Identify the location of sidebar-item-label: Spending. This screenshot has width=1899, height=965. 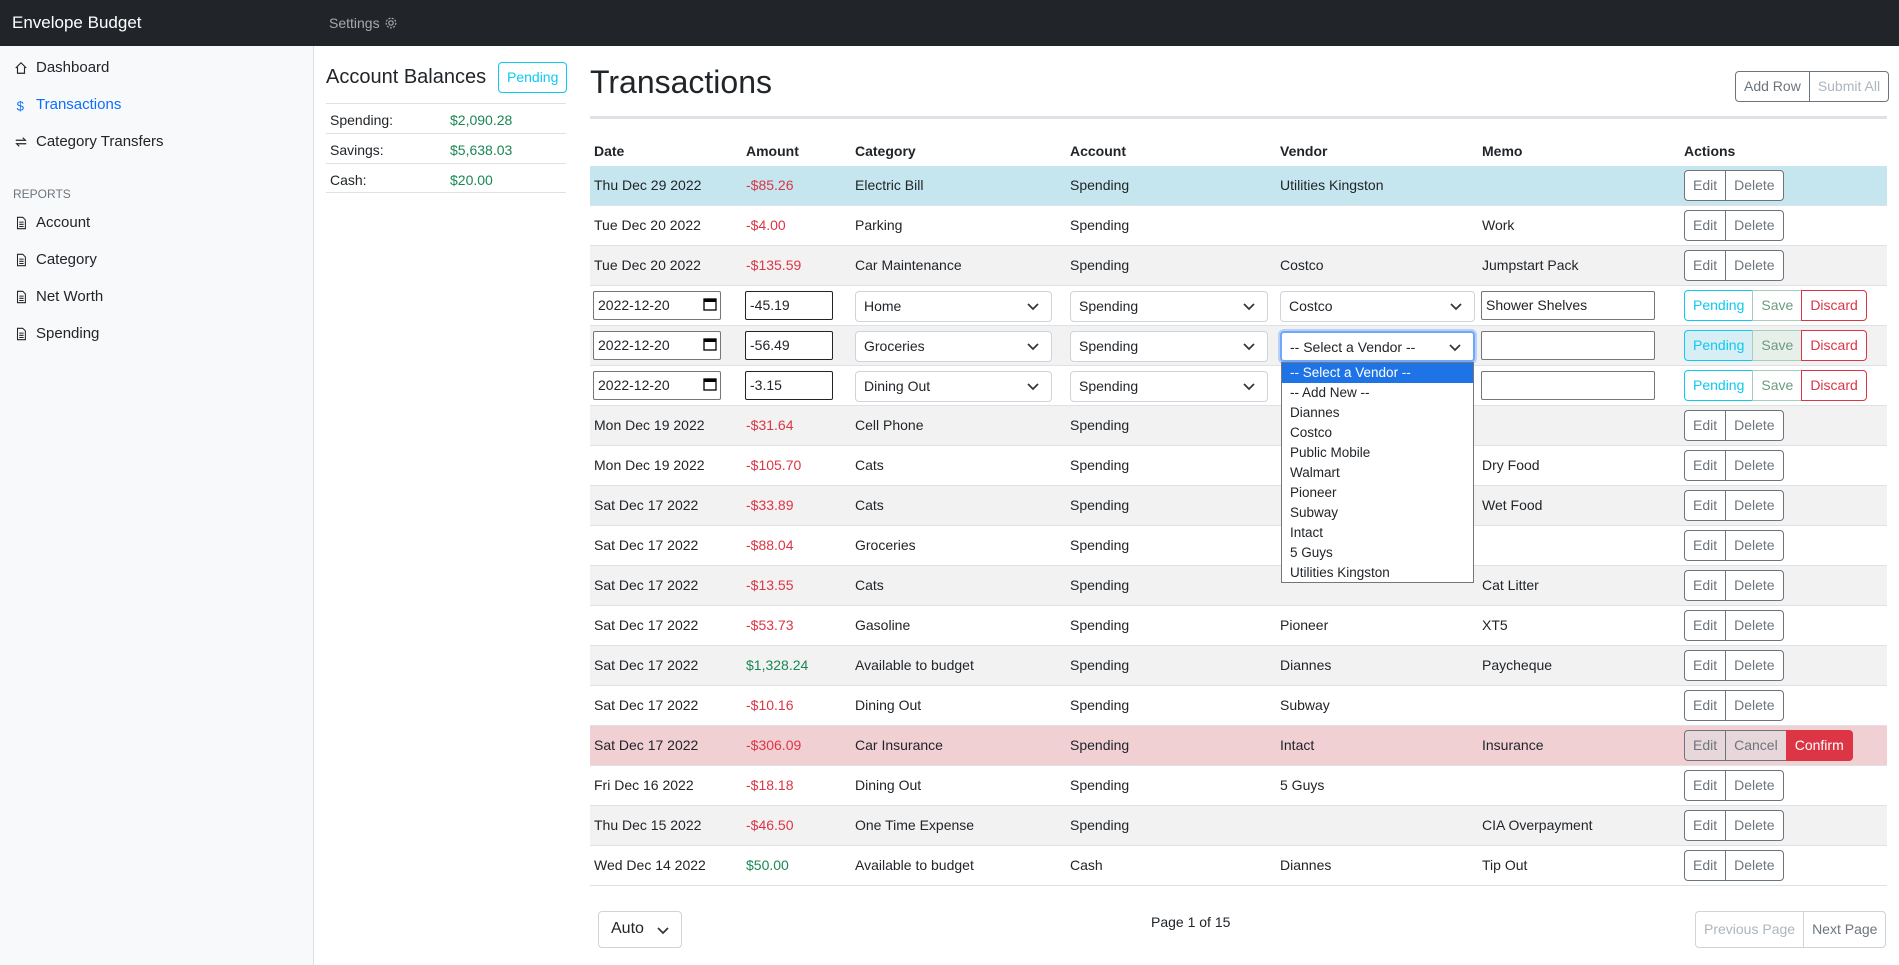
(68, 333).